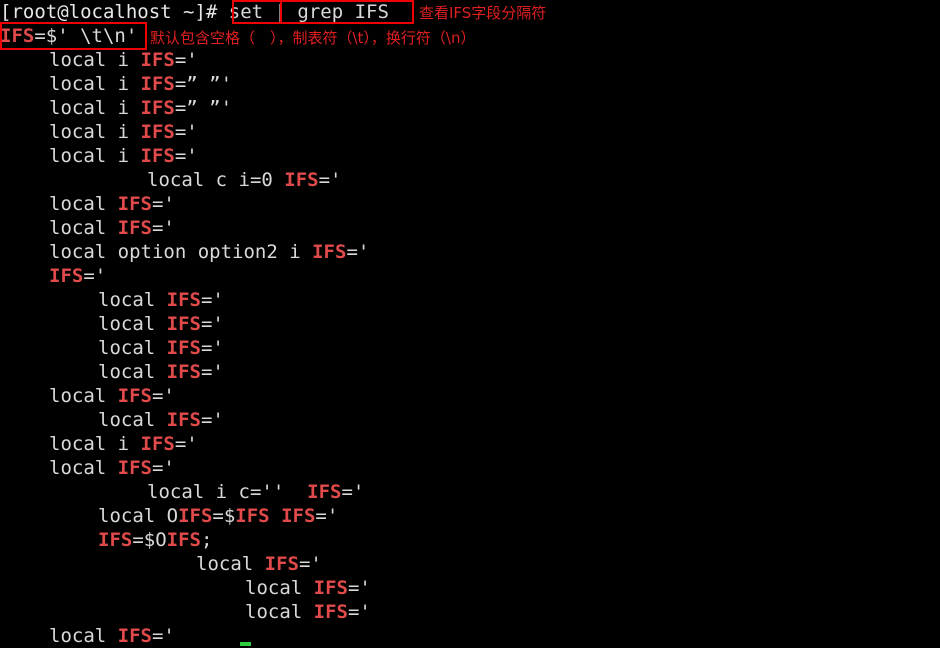  Describe the element at coordinates (216, 180) in the screenshot. I see `line-text: local c i=0` at that location.